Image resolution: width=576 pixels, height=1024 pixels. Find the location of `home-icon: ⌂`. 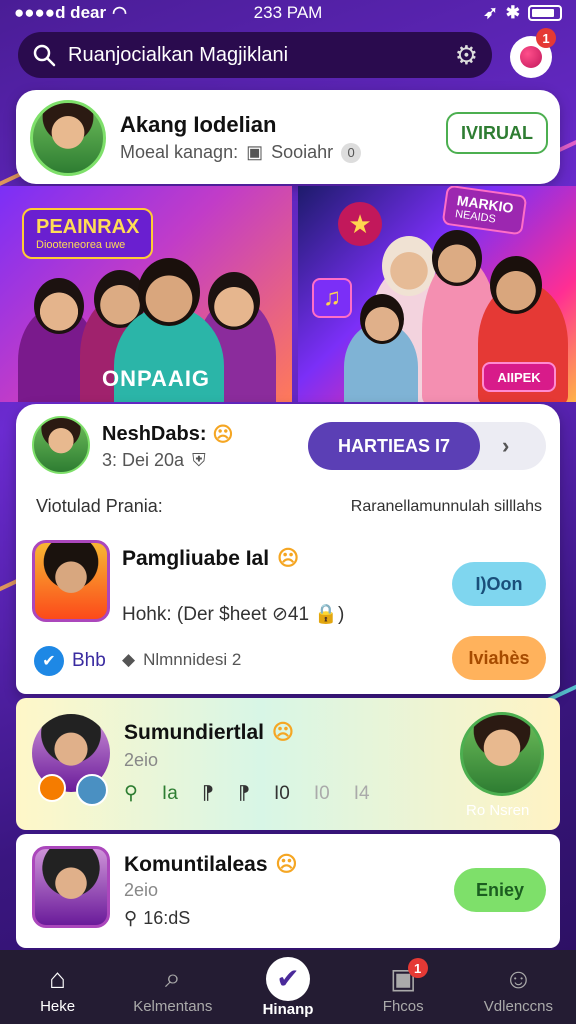

home-icon: ⌂ is located at coordinates (58, 978).